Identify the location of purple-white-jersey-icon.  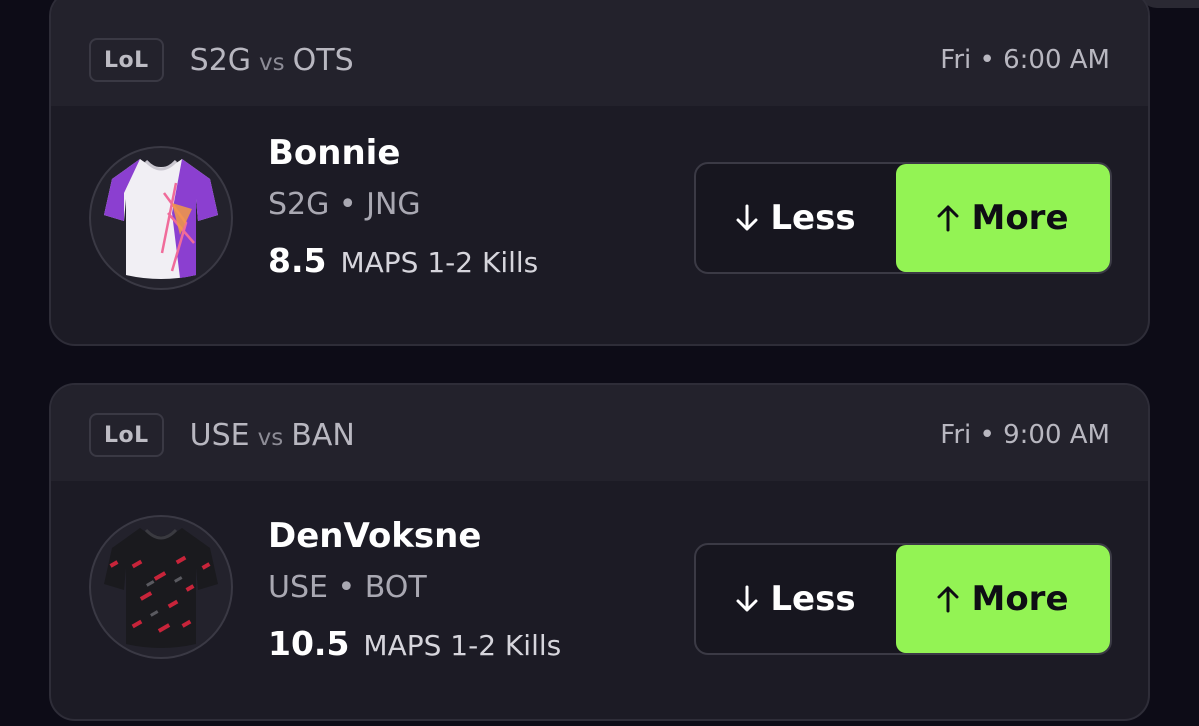
(161, 219).